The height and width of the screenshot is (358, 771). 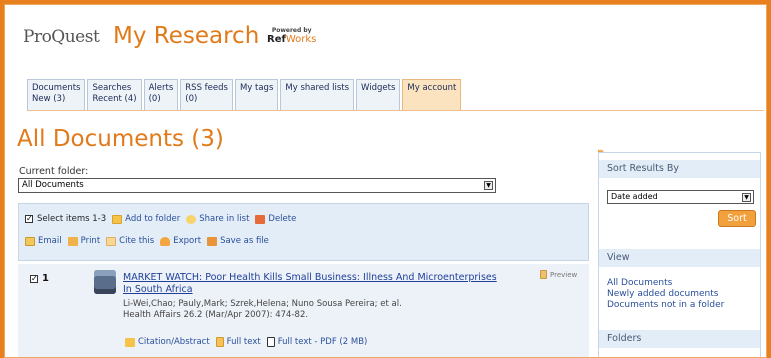 What do you see at coordinates (238, 241) in the screenshot?
I see `save-as-file-button: Save as file` at bounding box center [238, 241].